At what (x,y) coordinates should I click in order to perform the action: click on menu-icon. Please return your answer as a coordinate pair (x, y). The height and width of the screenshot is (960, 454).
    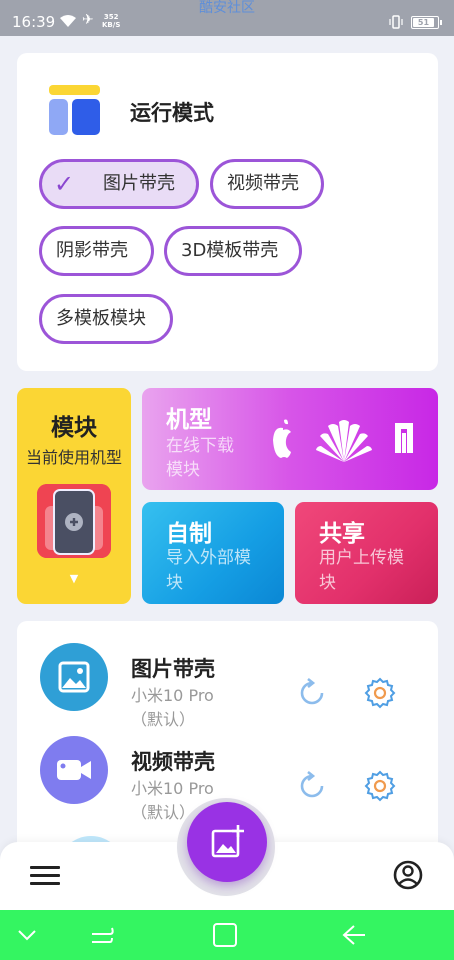
    Looking at the image, I should click on (45, 876).